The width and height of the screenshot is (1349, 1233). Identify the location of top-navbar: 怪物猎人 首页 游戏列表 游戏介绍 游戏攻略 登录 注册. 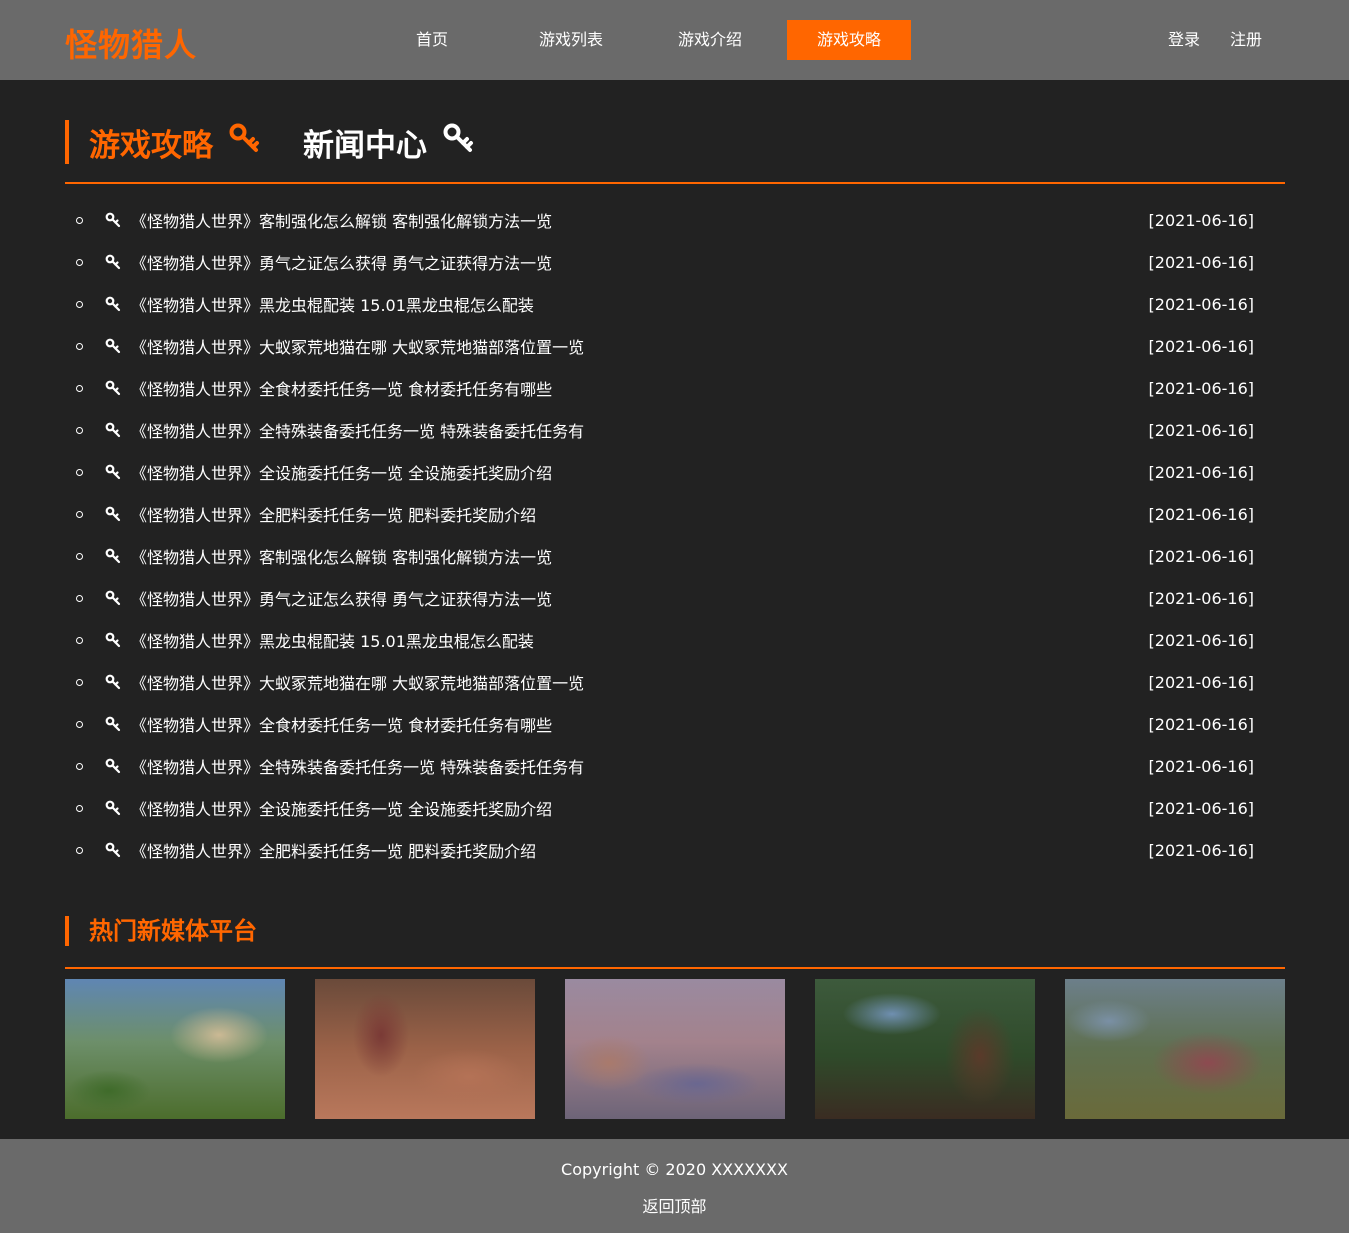
(674, 40).